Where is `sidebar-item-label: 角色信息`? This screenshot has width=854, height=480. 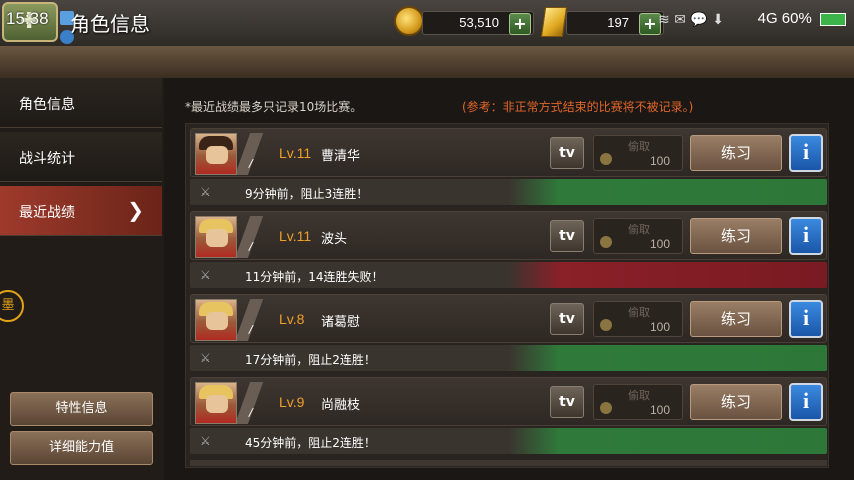 sidebar-item-label: 角色信息 is located at coordinates (47, 105).